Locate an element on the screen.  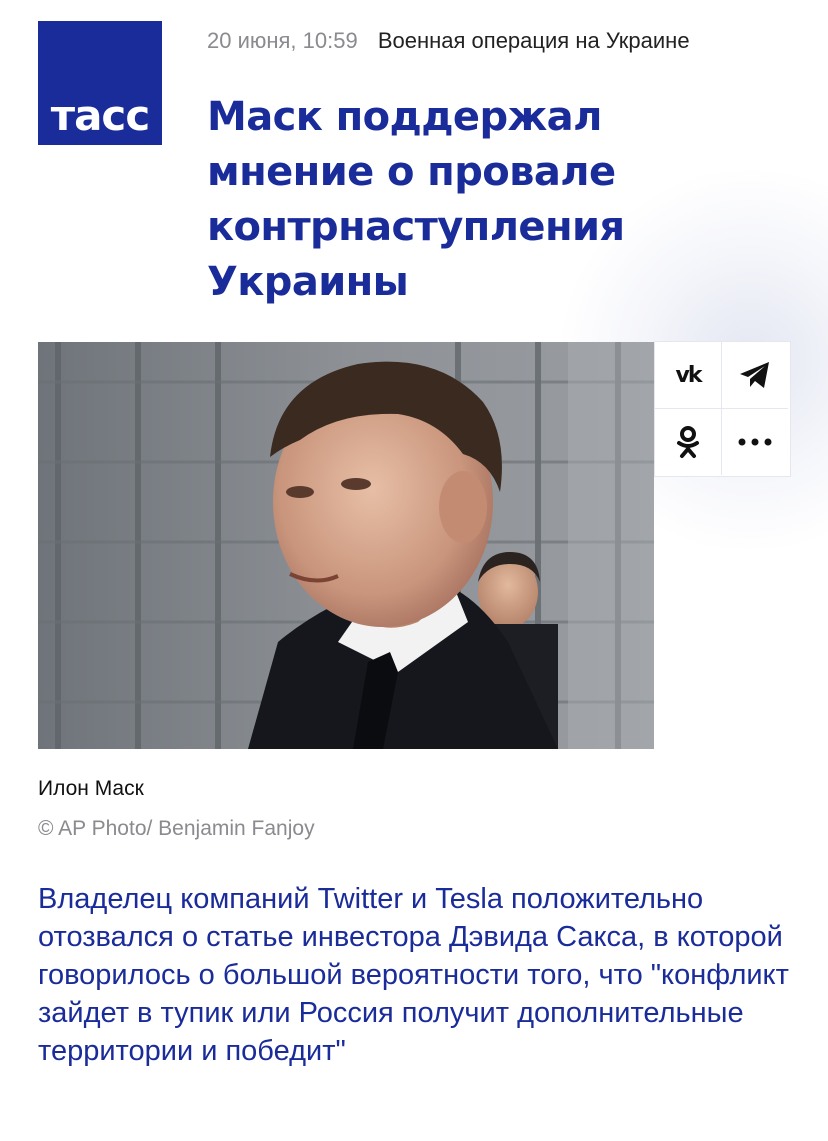
more-icon is located at coordinates (755, 442).